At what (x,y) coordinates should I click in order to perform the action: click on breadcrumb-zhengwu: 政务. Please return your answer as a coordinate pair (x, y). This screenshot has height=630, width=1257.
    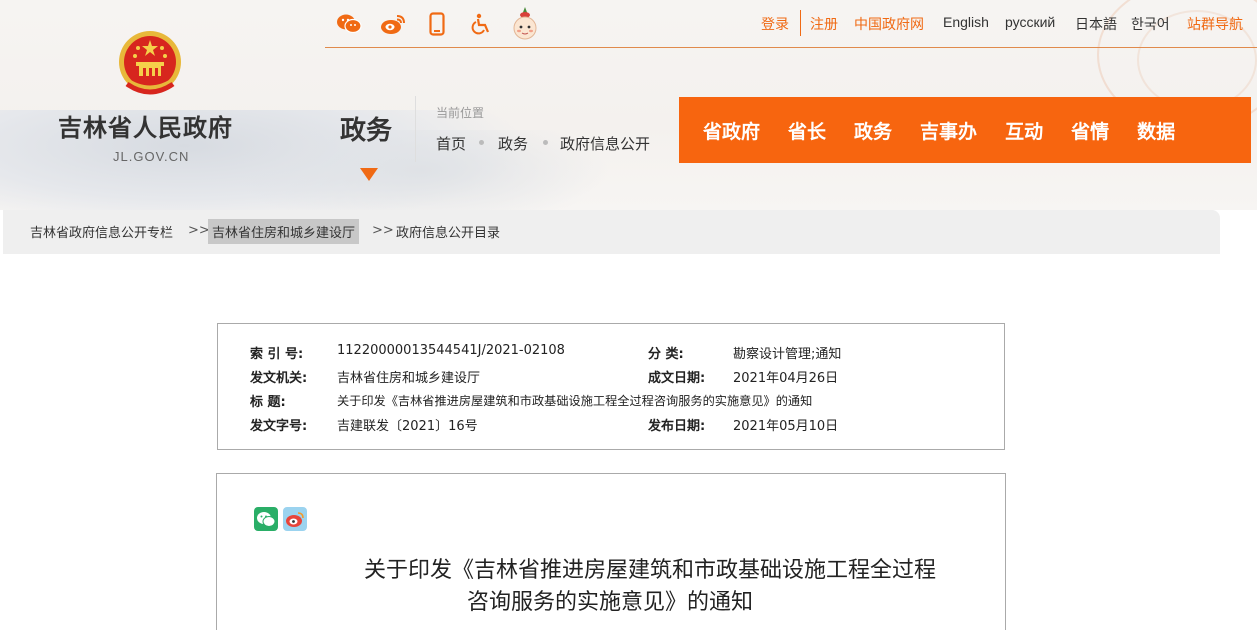
    Looking at the image, I should click on (513, 143).